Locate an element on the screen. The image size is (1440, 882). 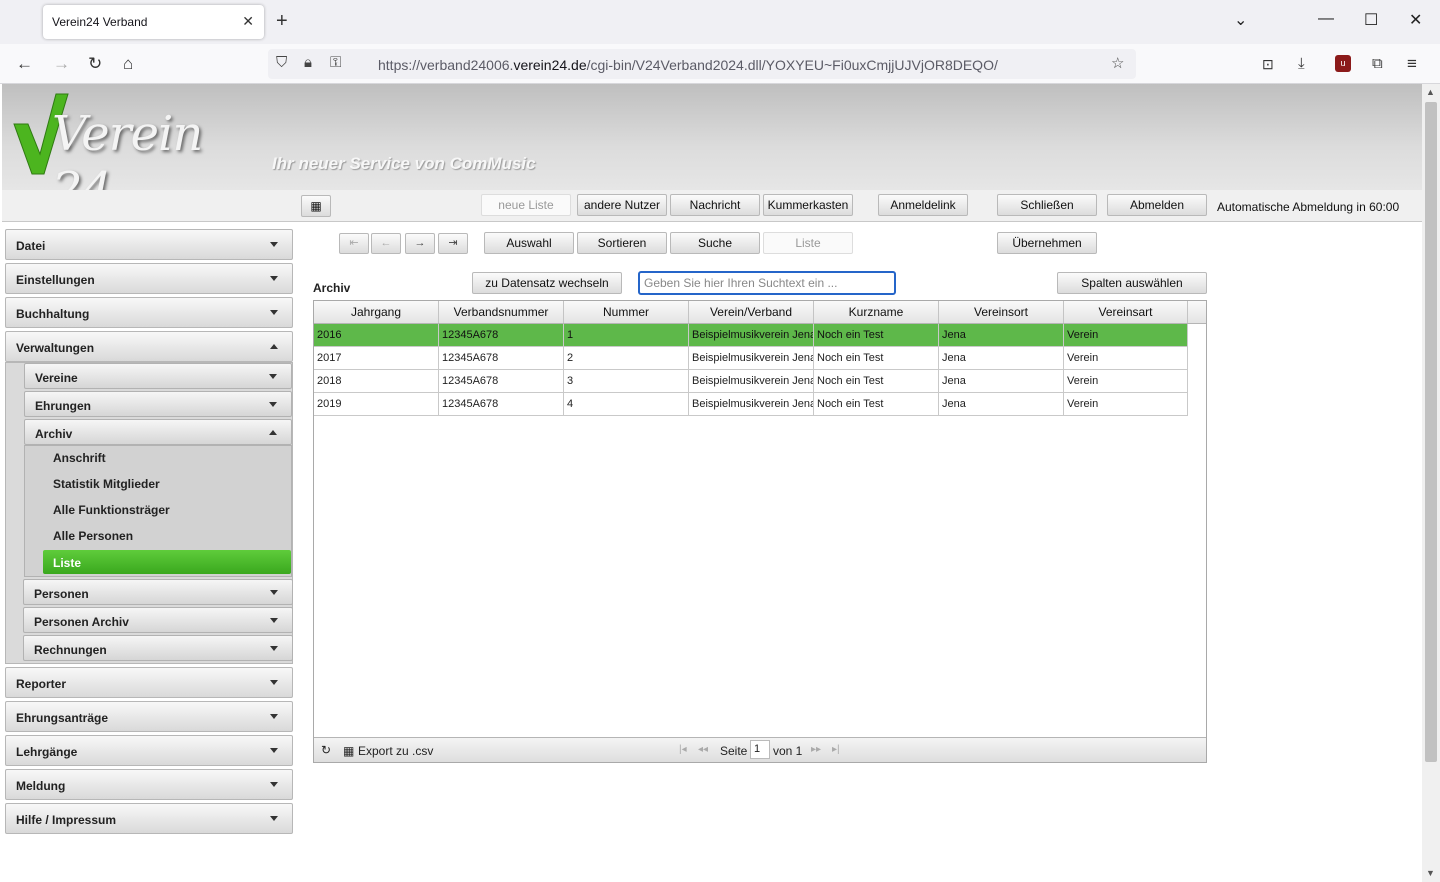
sidebar-item-personen: Personen is located at coordinates (158, 592).